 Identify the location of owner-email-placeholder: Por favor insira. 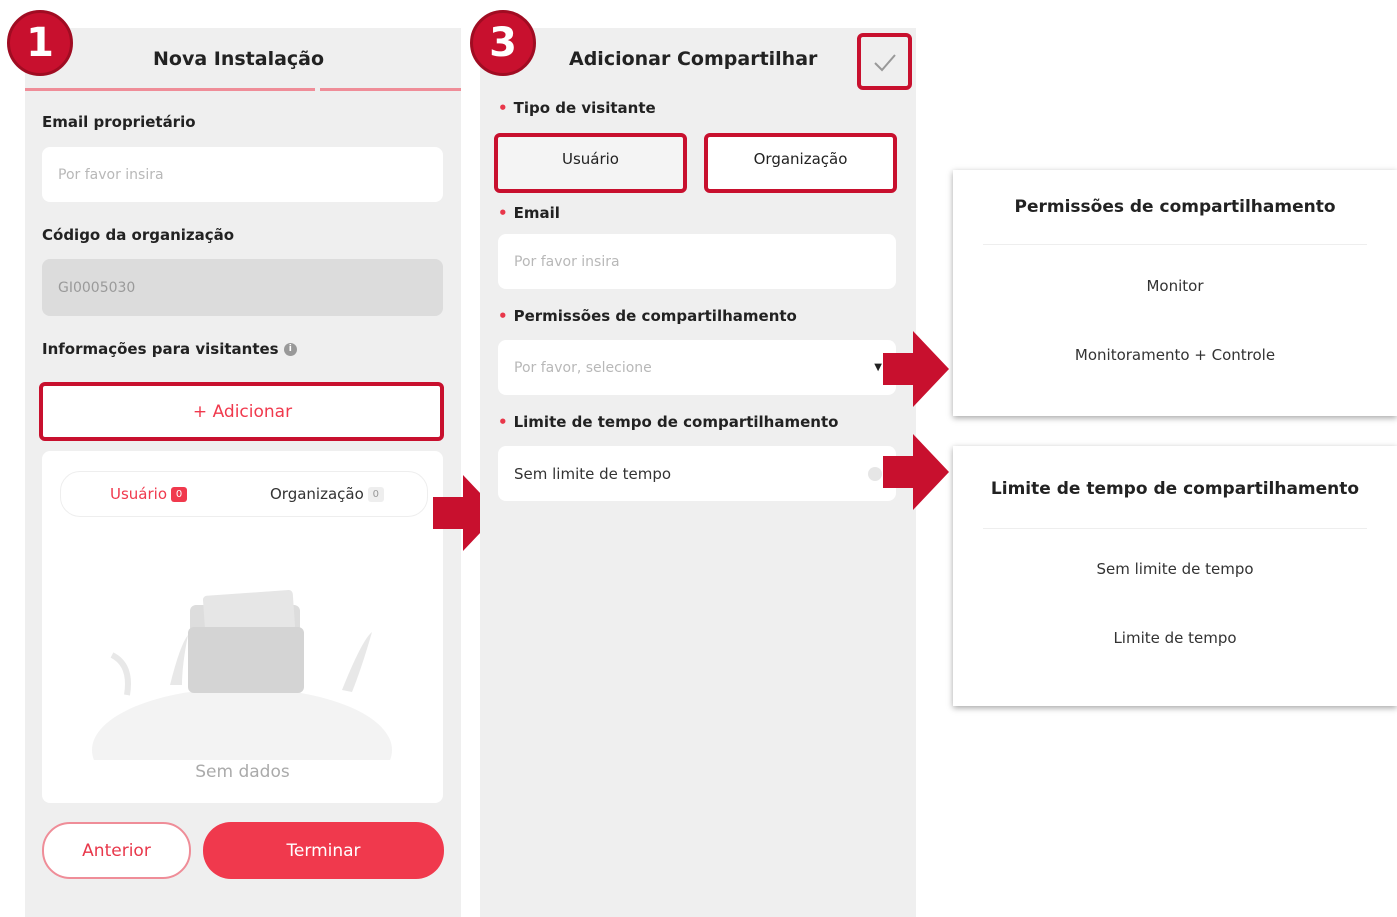
(111, 174).